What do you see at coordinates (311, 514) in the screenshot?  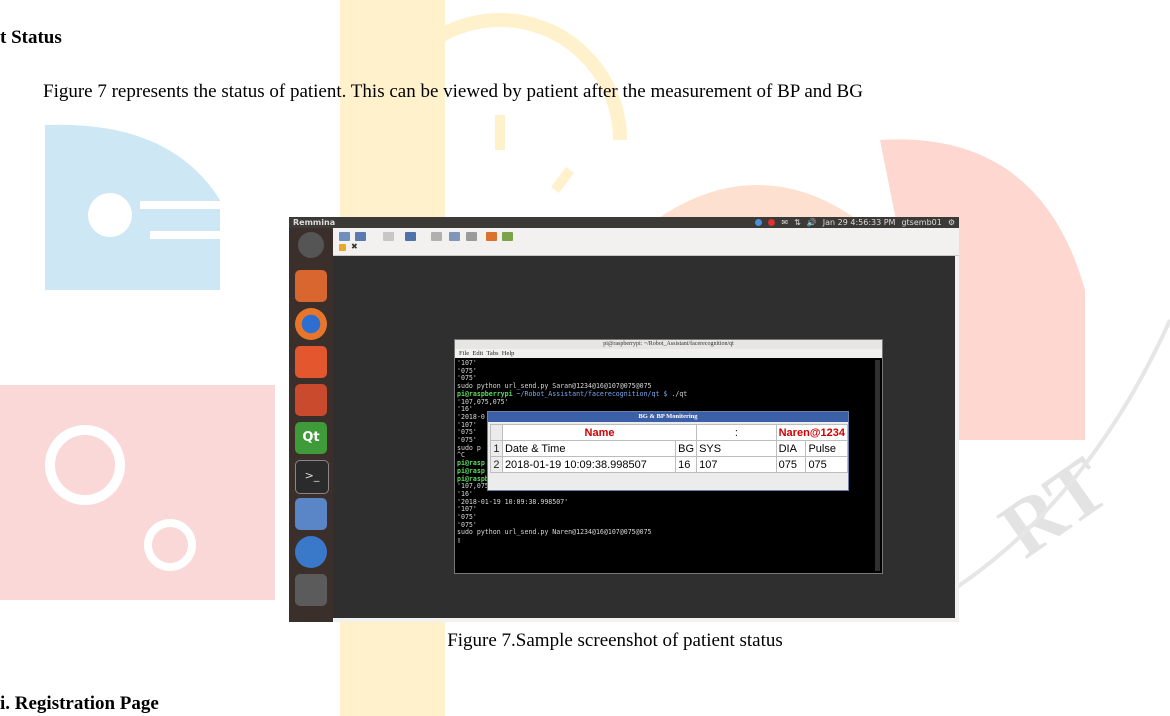 I see `remote-desktop-icon` at bounding box center [311, 514].